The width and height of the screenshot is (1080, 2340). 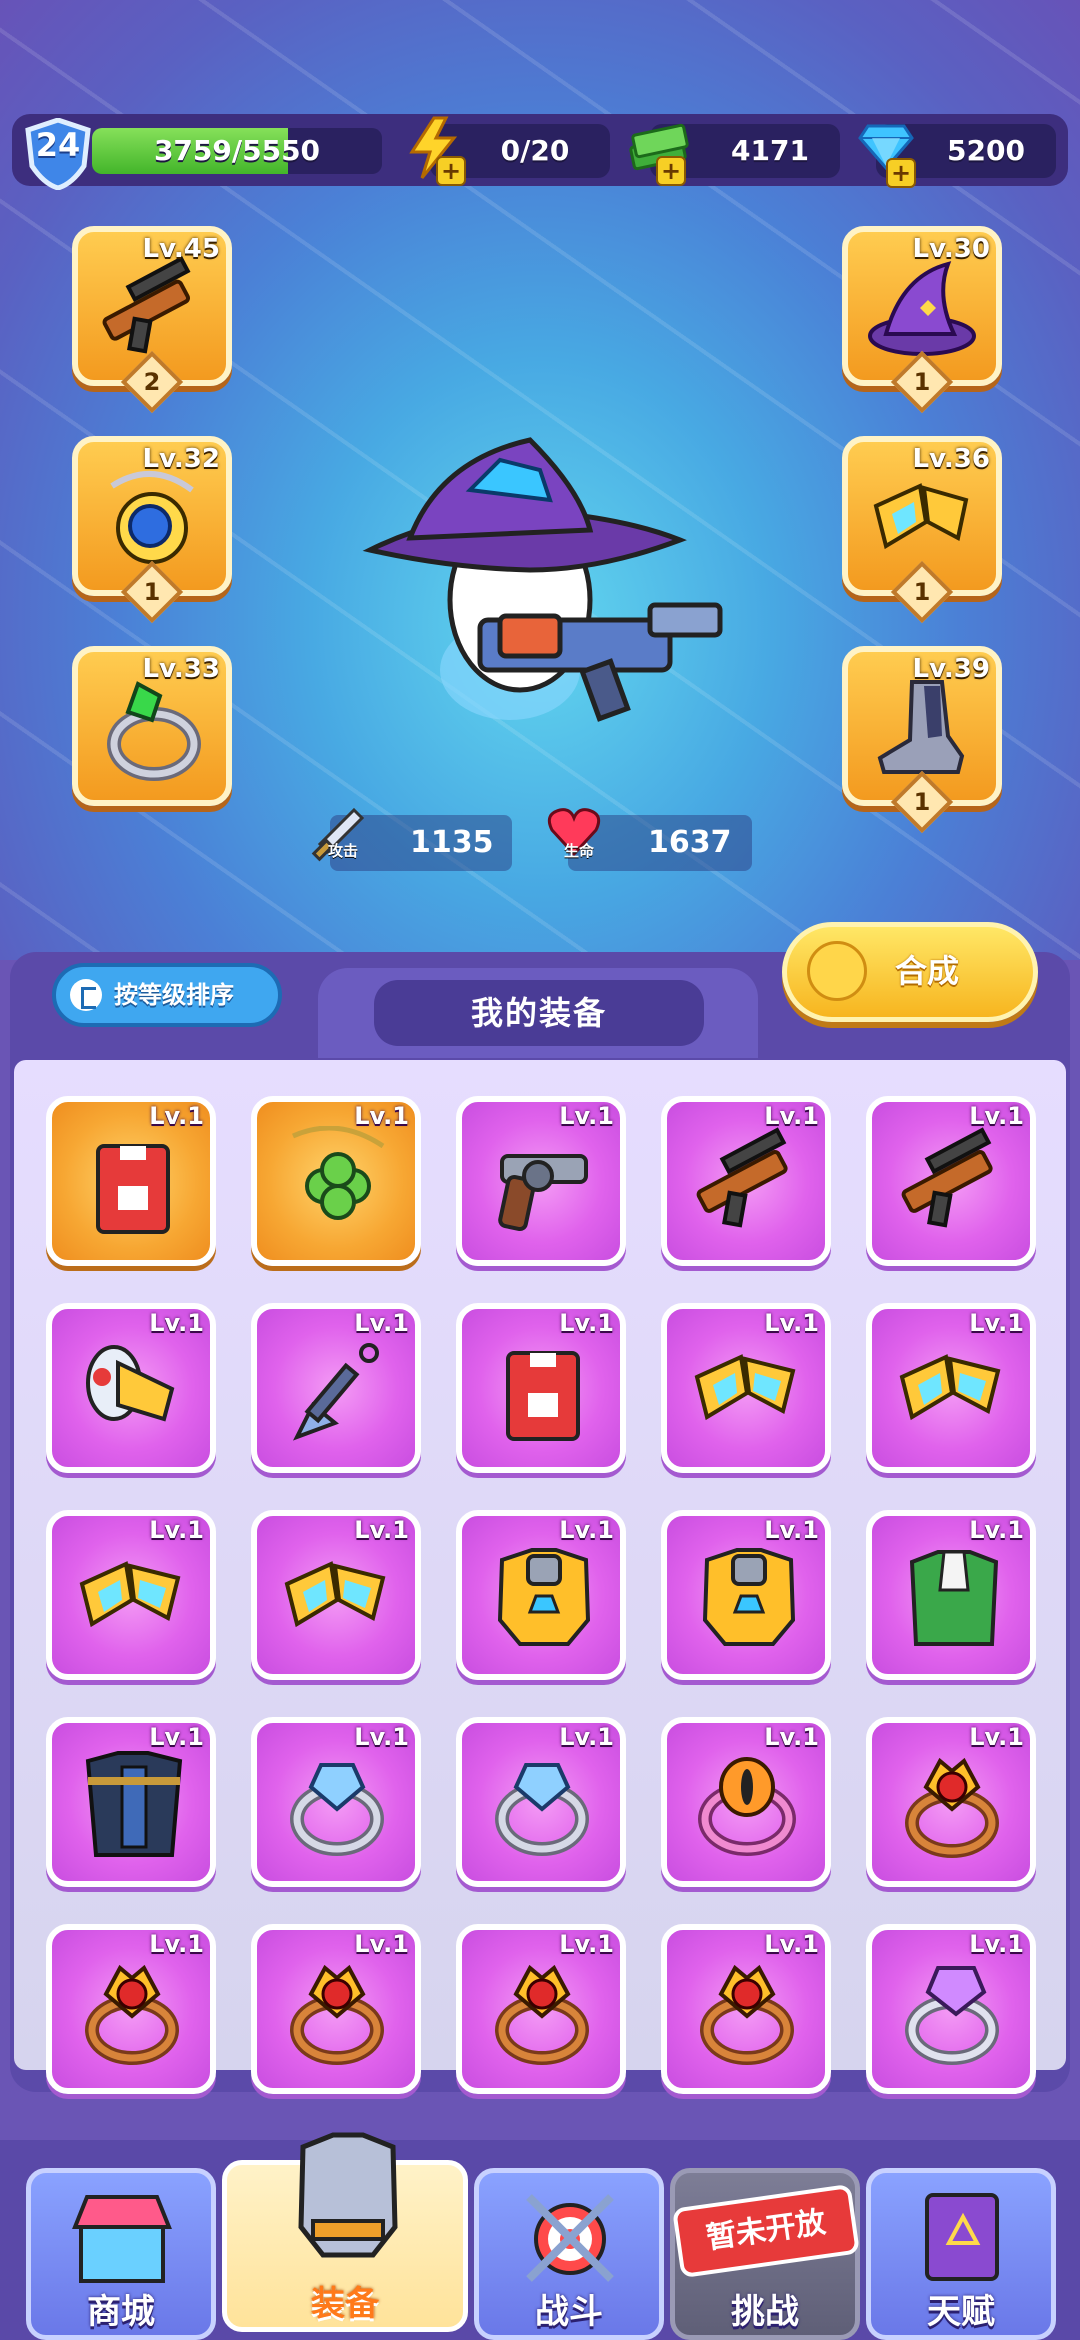 I want to click on equip-slot-weapon: Lv.45 2, so click(x=152, y=320).